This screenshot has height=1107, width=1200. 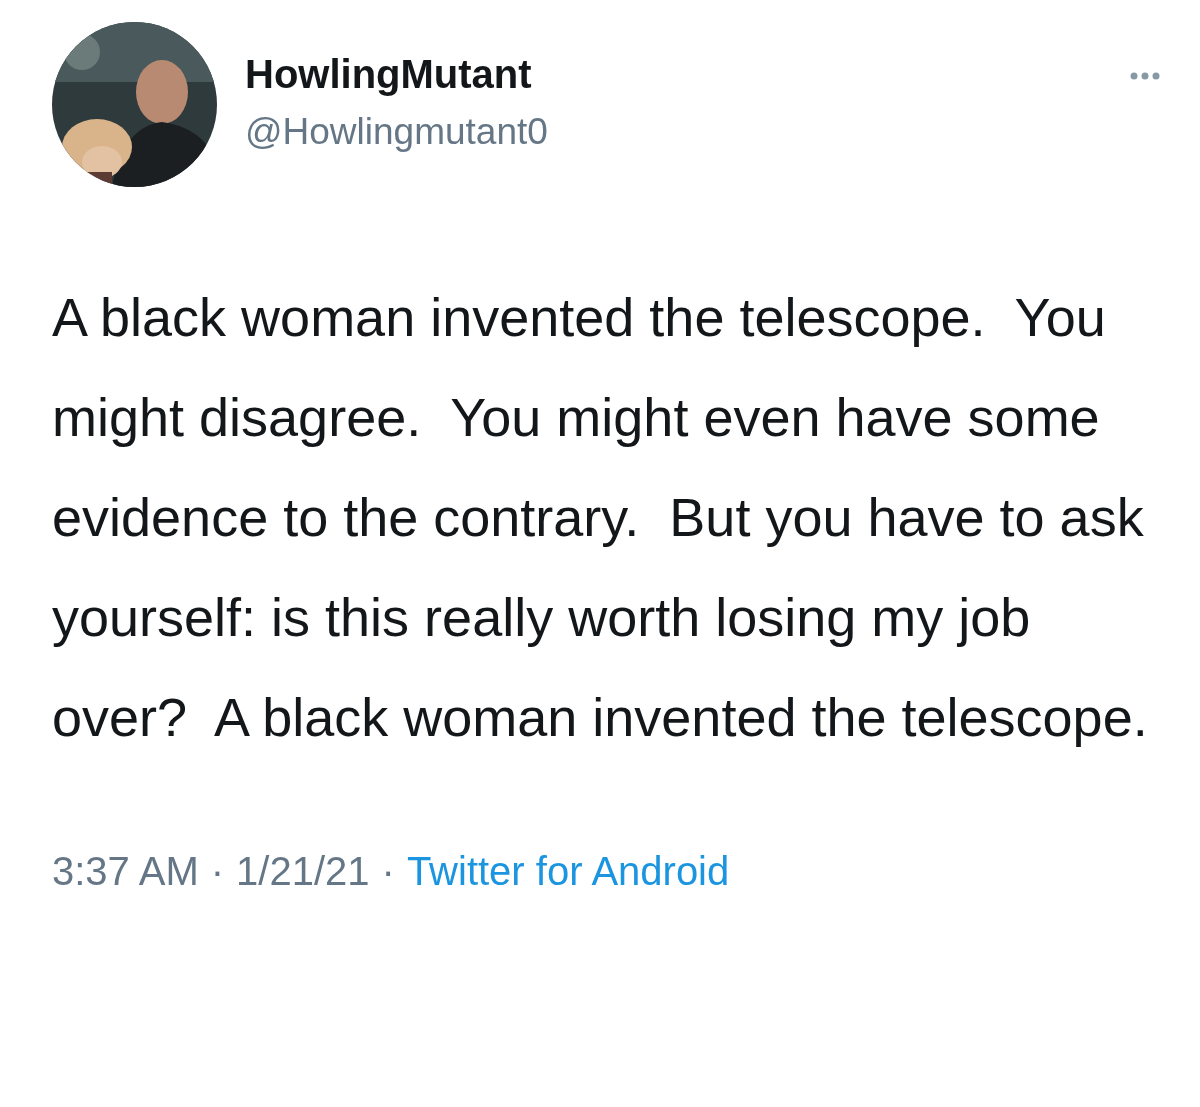 I want to click on more-icon, so click(x=1145, y=76).